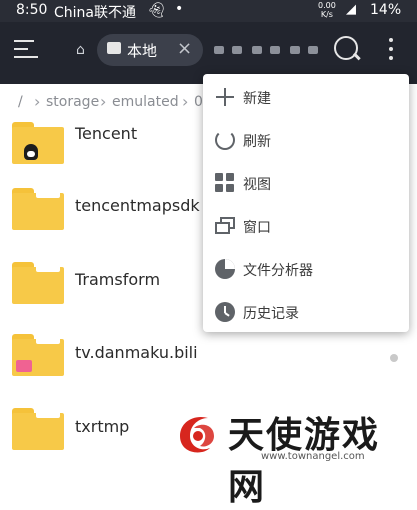 This screenshot has height=510, width=417. I want to click on plus-icon, so click(225, 97).